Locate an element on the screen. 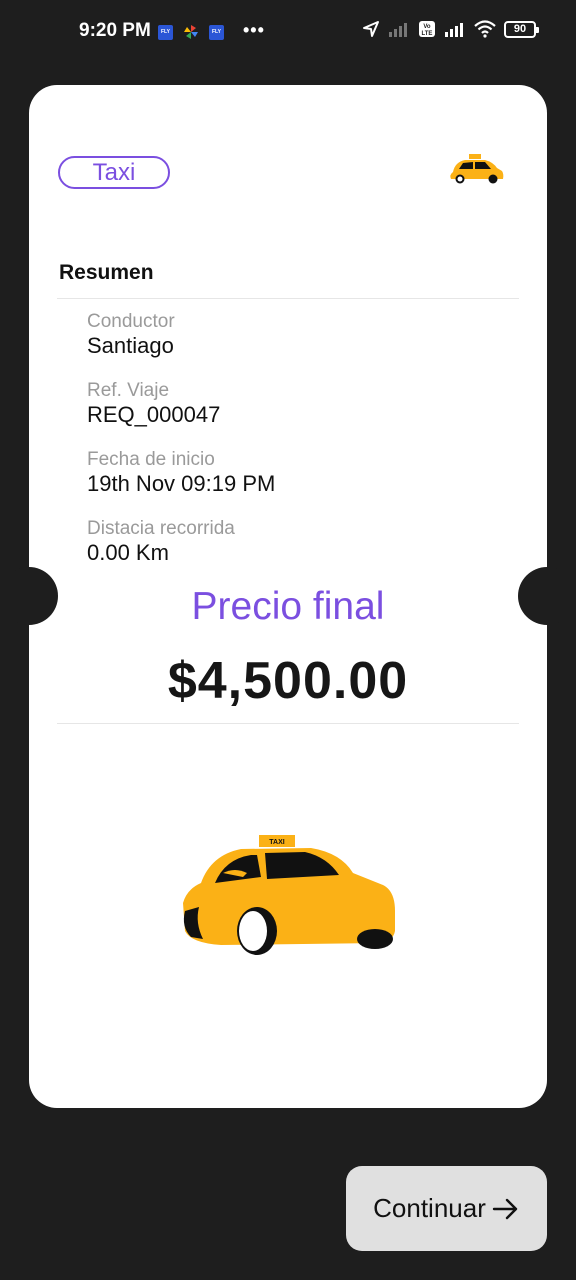 The height and width of the screenshot is (1280, 576). signal-strong-icon is located at coordinates (454, 30).